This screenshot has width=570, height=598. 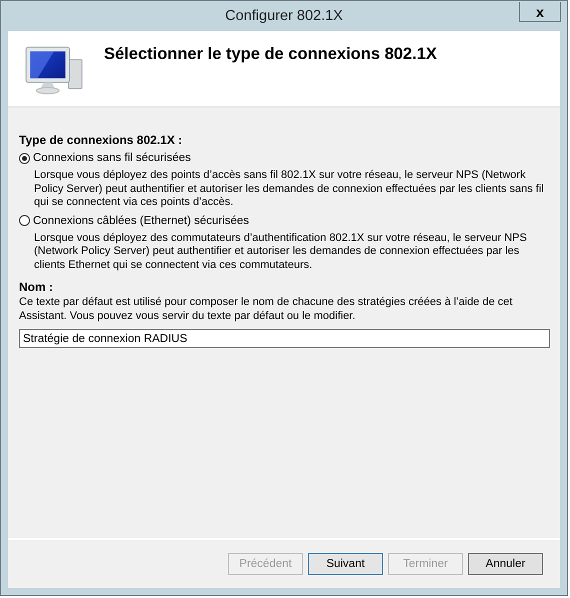 What do you see at coordinates (270, 54) in the screenshot?
I see `page-title: Sélectionner le type de connexions 802.1X` at bounding box center [270, 54].